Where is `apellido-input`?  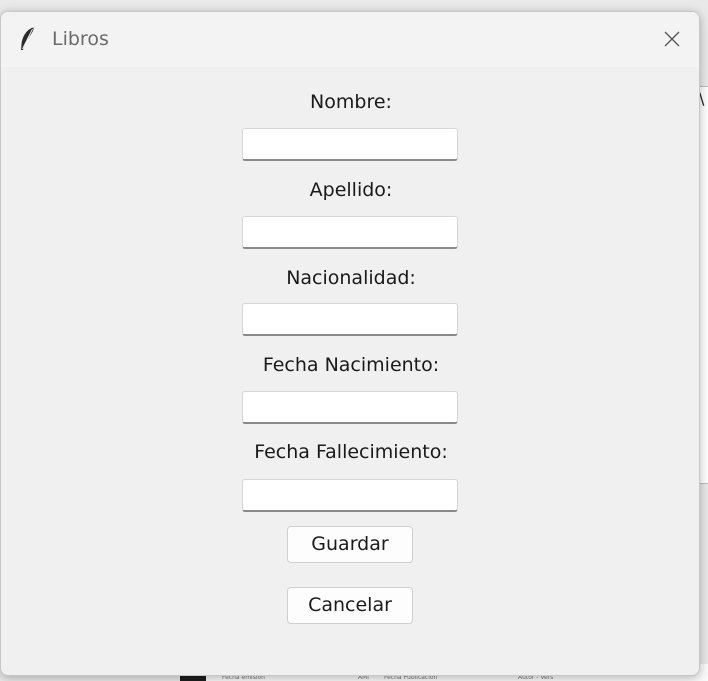 apellido-input is located at coordinates (350, 232).